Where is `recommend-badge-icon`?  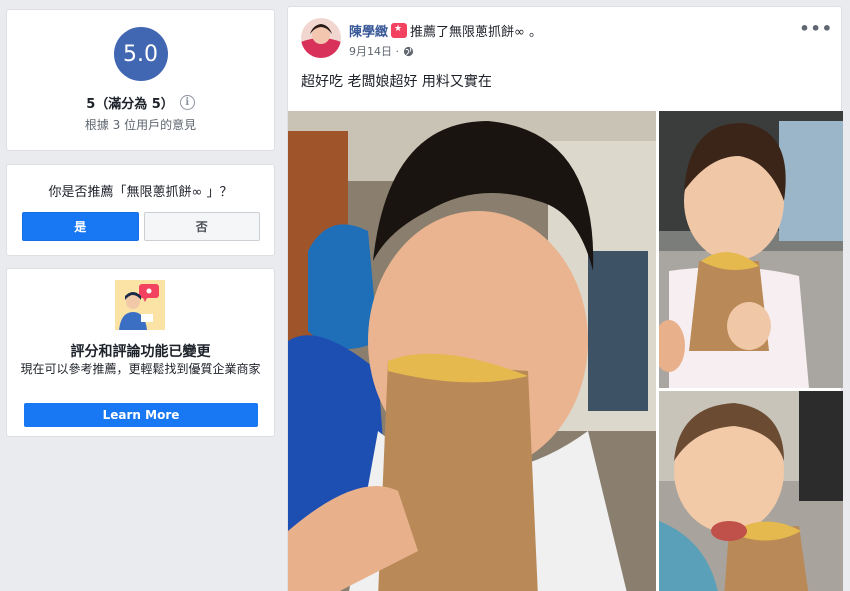 recommend-badge-icon is located at coordinates (399, 30).